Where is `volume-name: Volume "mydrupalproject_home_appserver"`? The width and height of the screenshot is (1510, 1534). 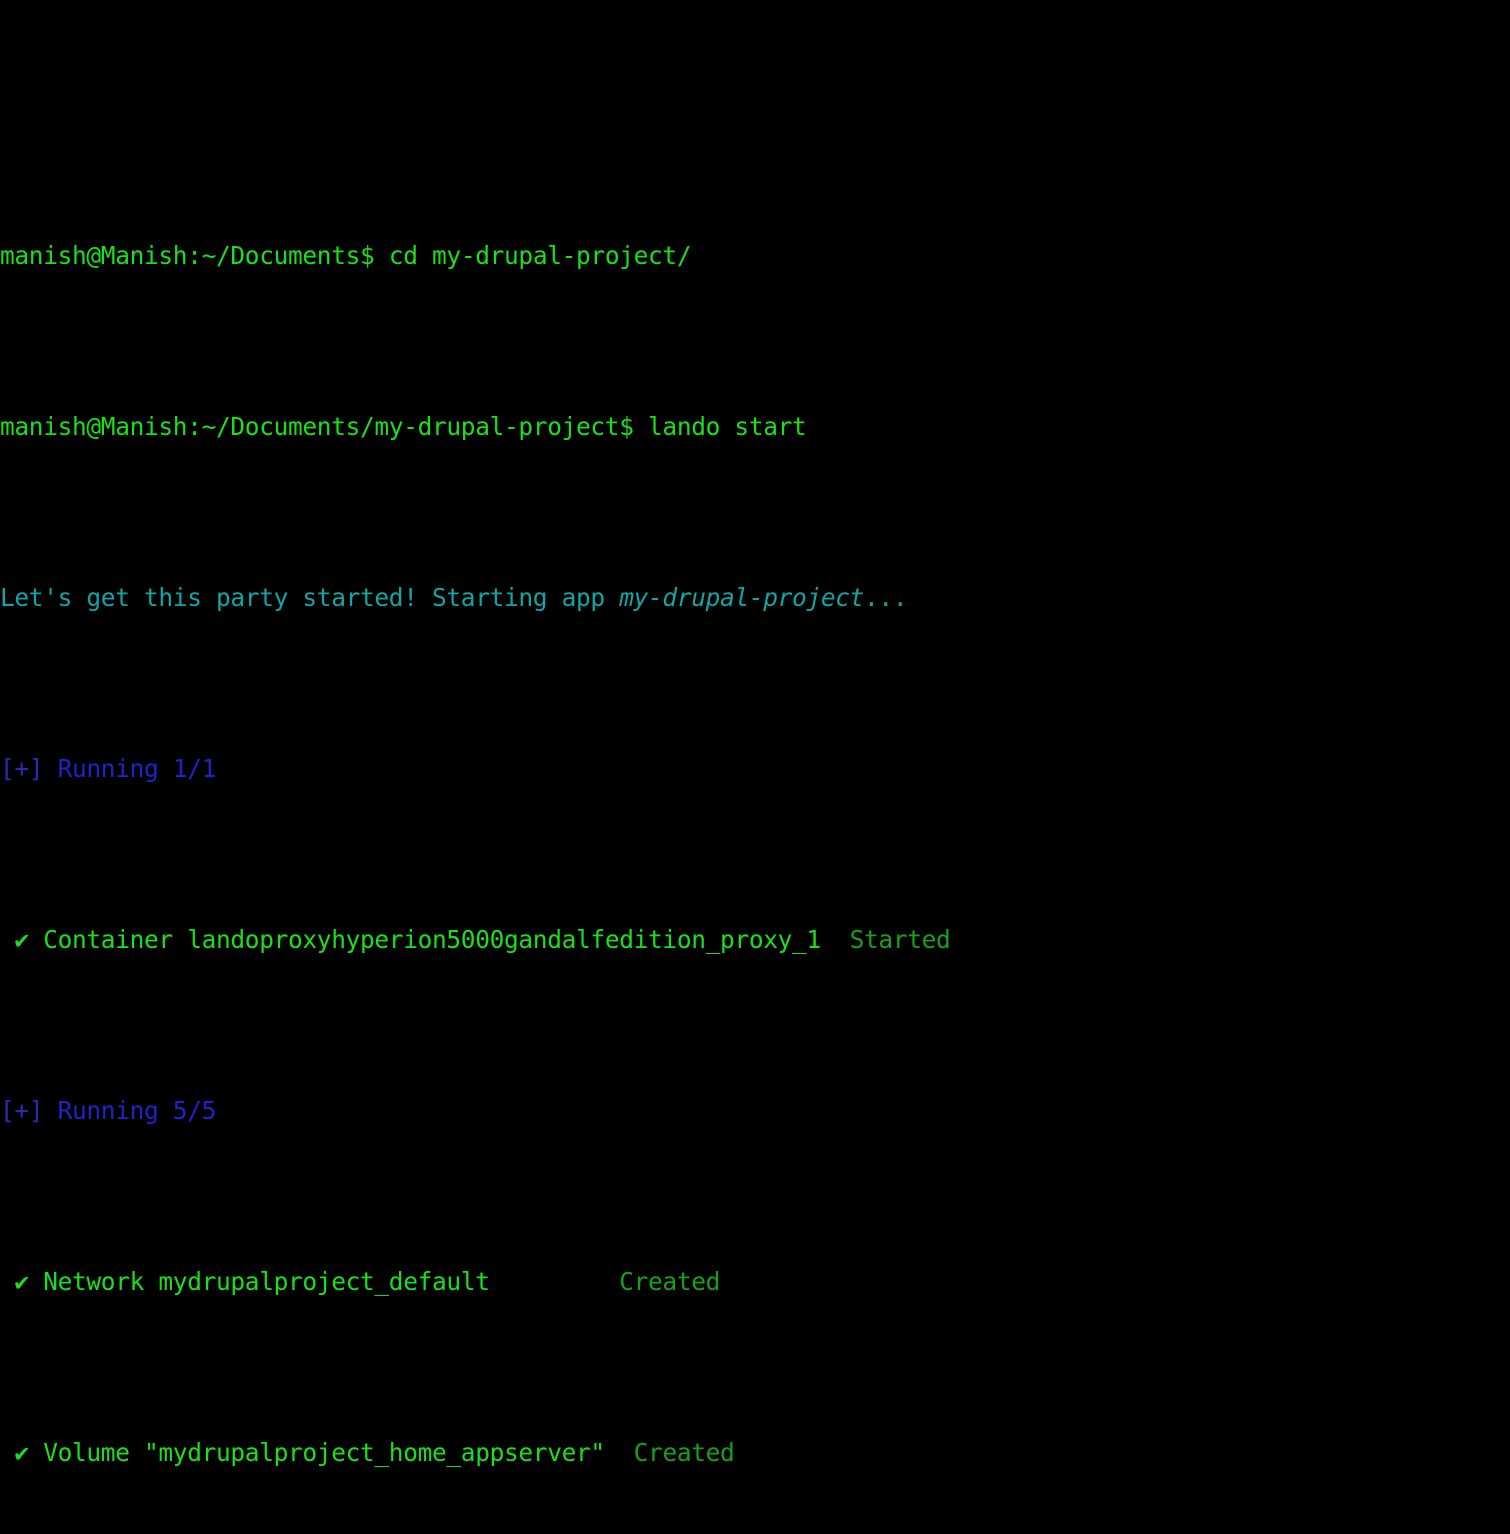
volume-name: Volume "mydrupalproject_home_appserver" is located at coordinates (324, 1453).